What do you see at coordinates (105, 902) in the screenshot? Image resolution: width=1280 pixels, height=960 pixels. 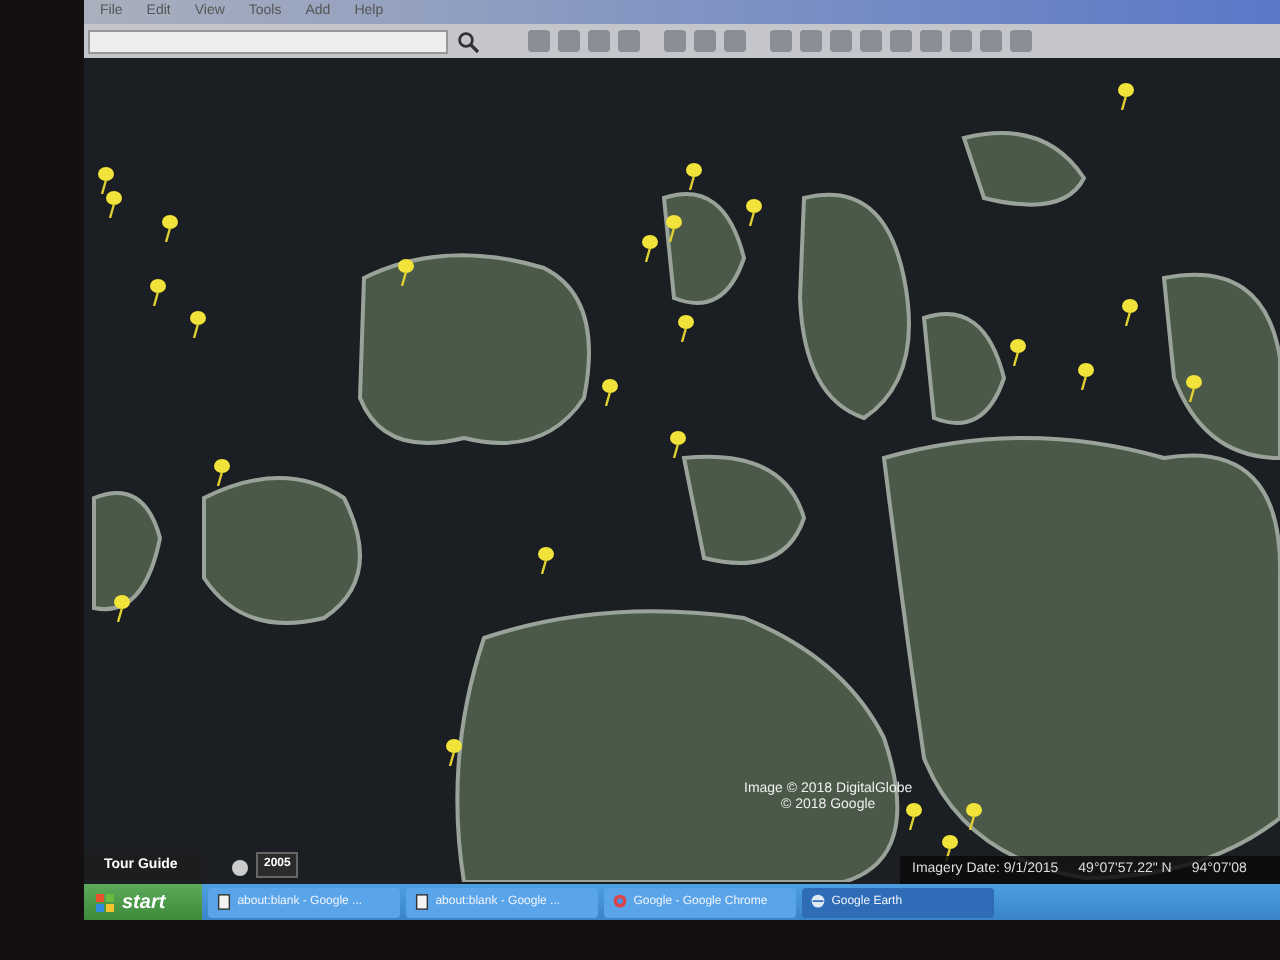 I see `windows-flag-icon` at bounding box center [105, 902].